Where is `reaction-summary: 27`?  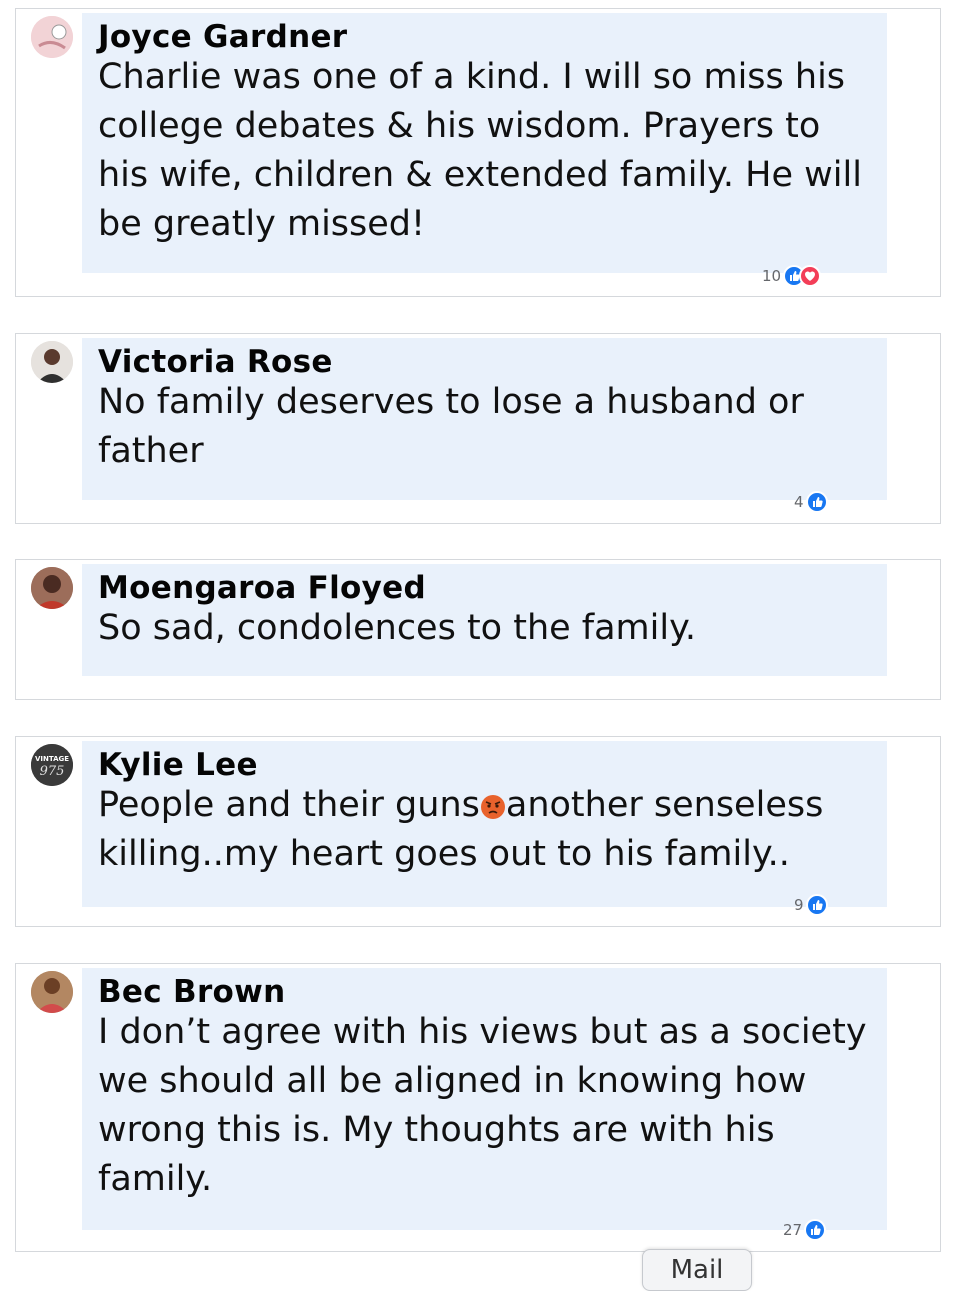
reaction-summary: 27 is located at coordinates (805, 1230).